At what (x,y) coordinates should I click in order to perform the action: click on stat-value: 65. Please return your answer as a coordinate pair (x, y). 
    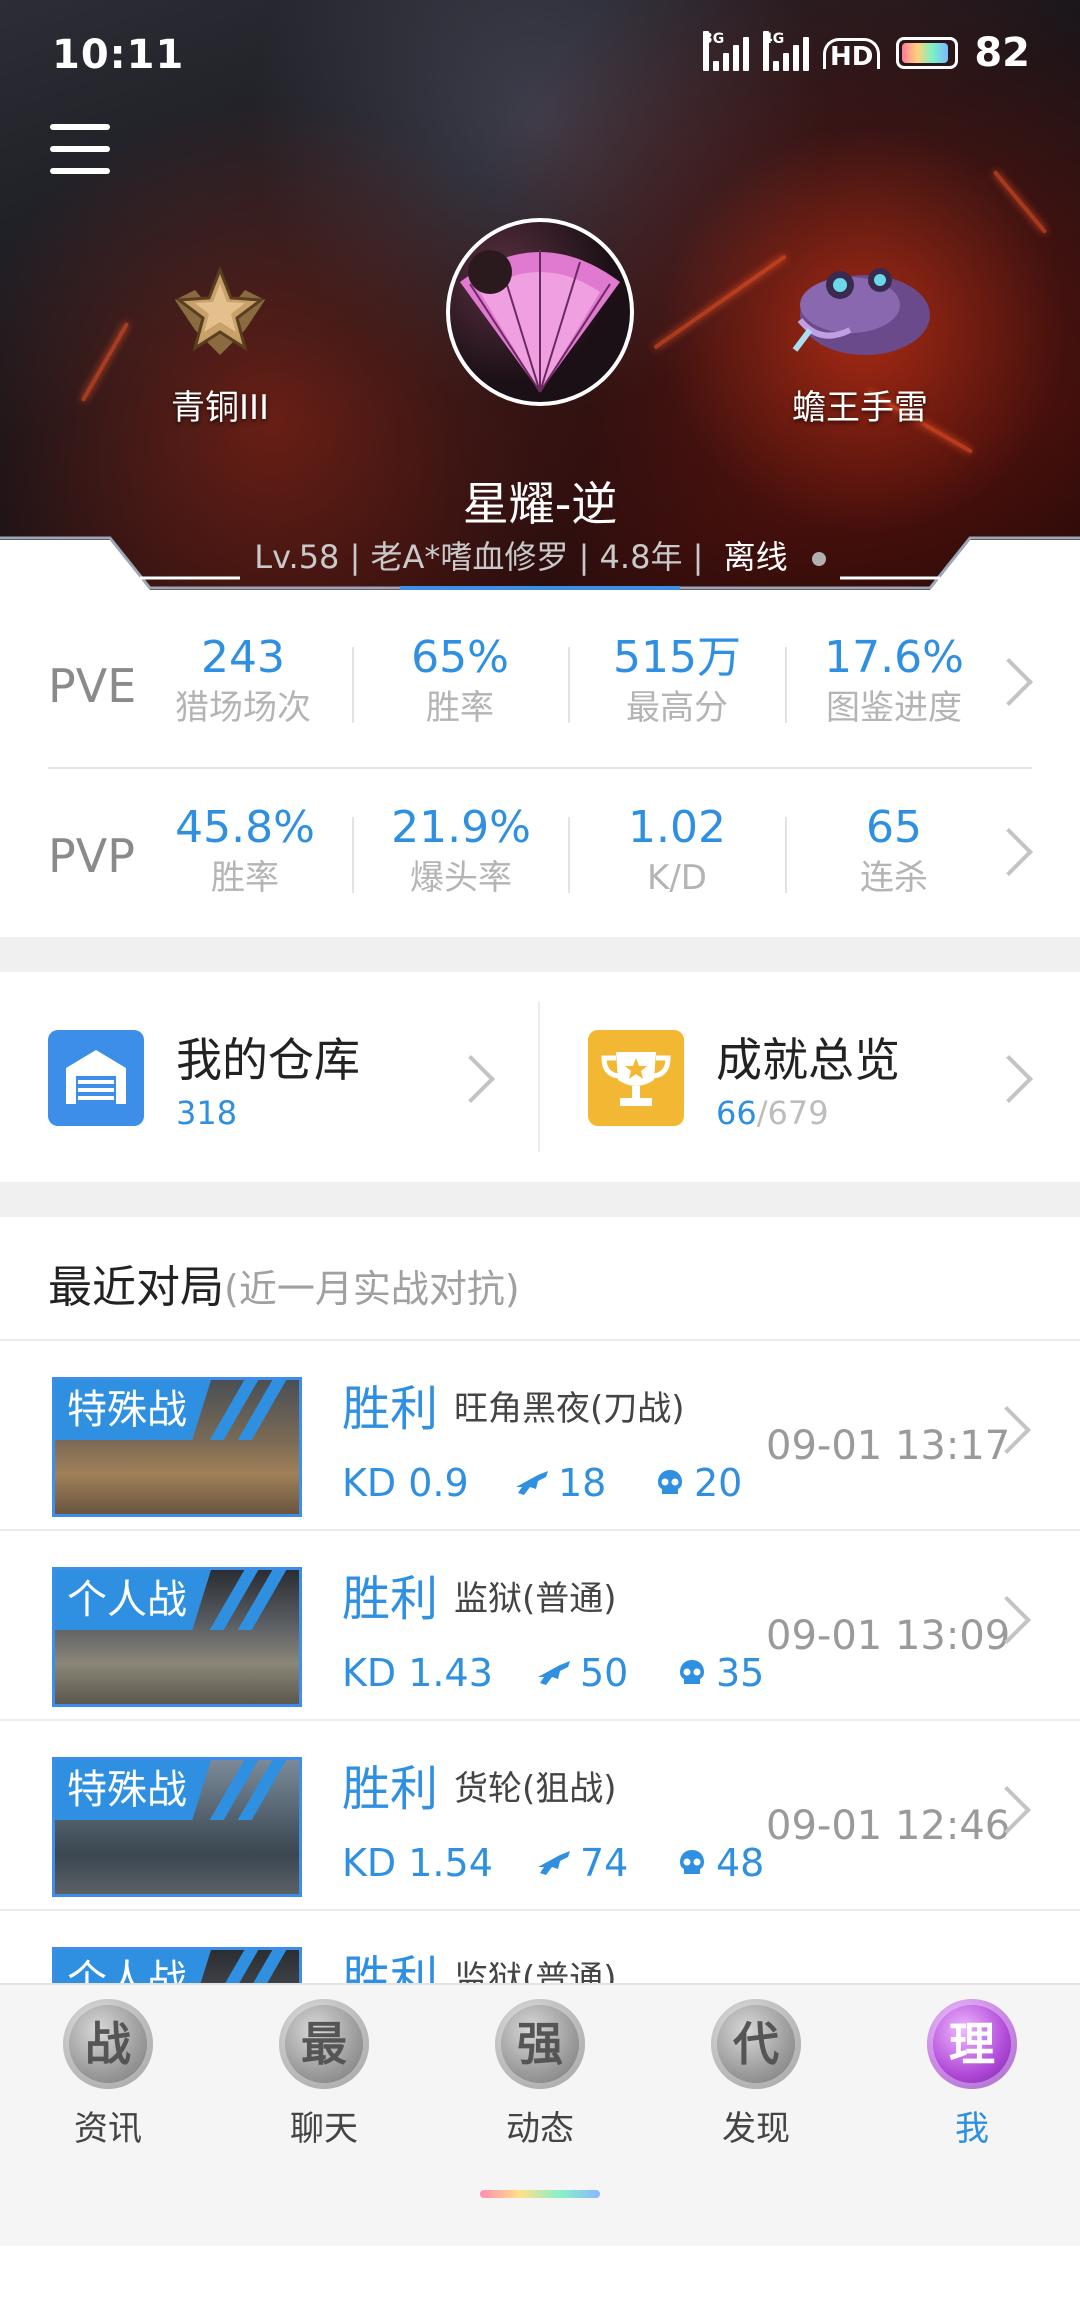
    Looking at the image, I should click on (894, 827).